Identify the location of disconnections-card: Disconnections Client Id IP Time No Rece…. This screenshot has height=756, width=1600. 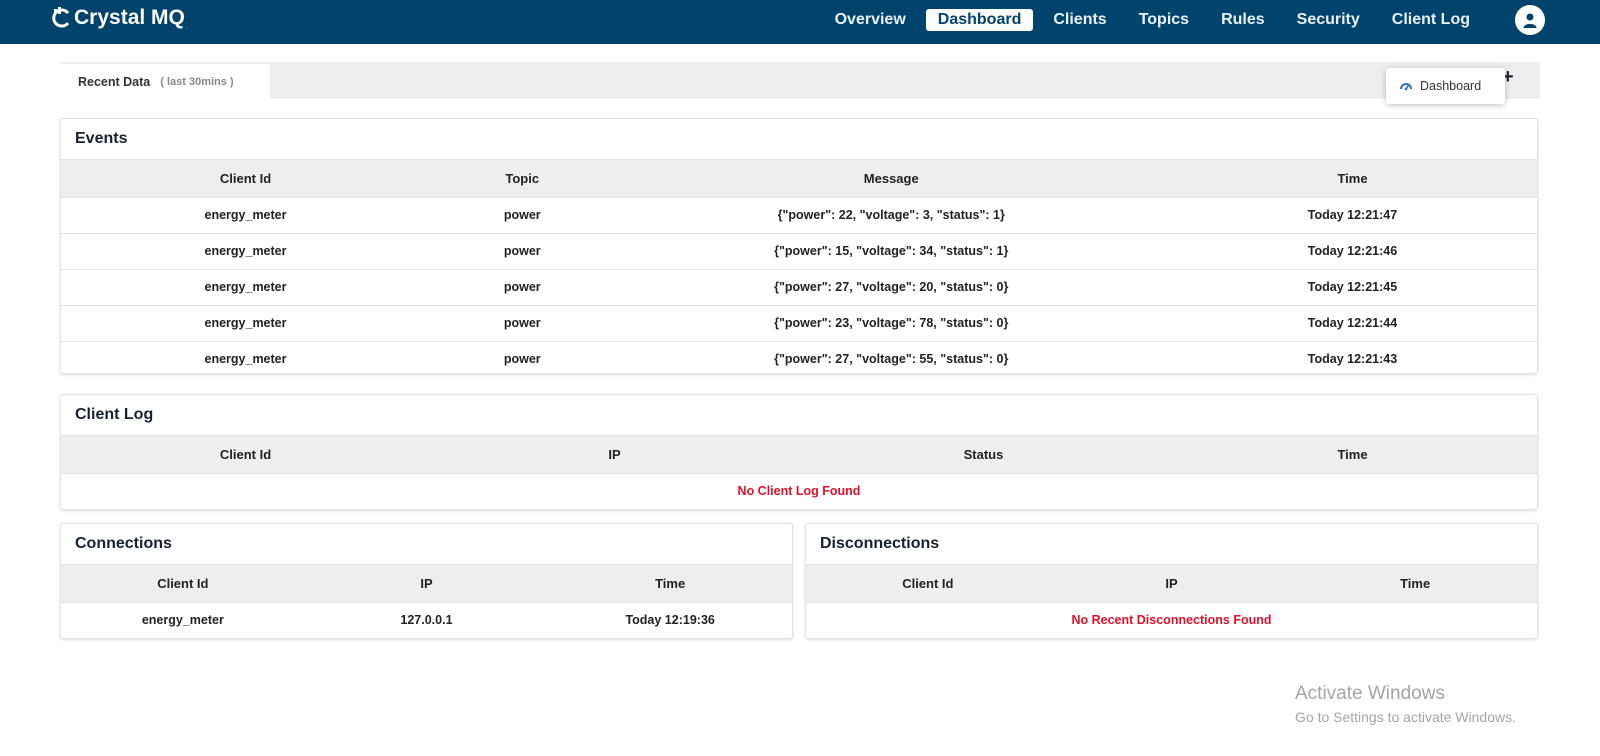
(1171, 581).